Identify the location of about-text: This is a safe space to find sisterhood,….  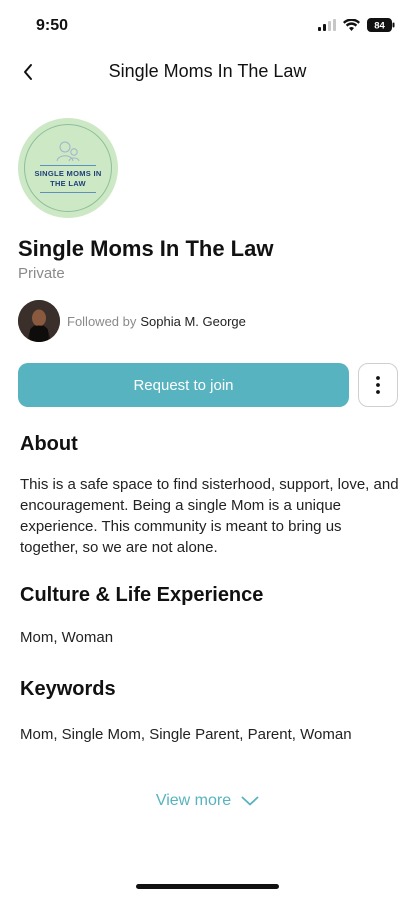
(209, 516).